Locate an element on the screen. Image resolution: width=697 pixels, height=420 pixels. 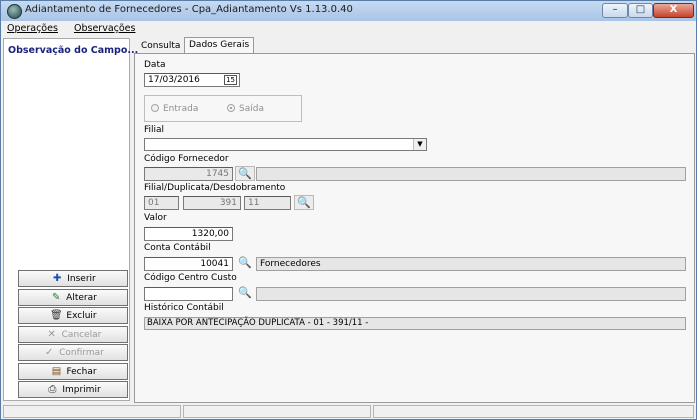
conta-contabil-desc-field: Fornecedores is located at coordinates (471, 264).